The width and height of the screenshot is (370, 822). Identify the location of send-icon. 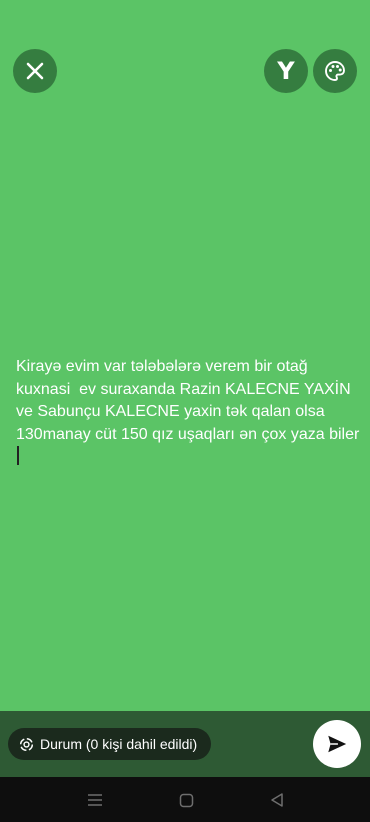
(337, 744).